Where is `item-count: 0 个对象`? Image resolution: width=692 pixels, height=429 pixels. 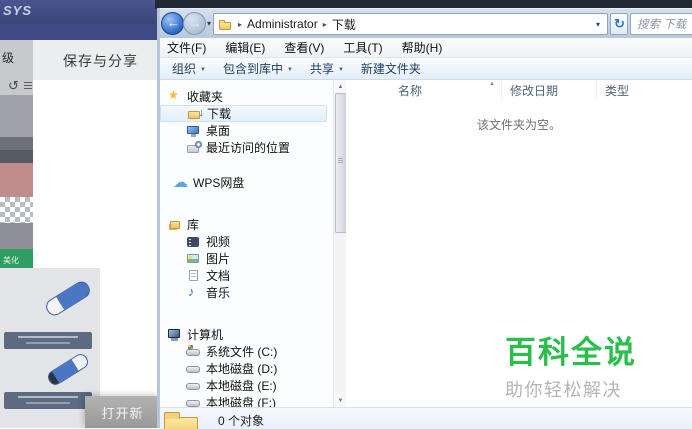
item-count: 0 个对象 is located at coordinates (241, 421).